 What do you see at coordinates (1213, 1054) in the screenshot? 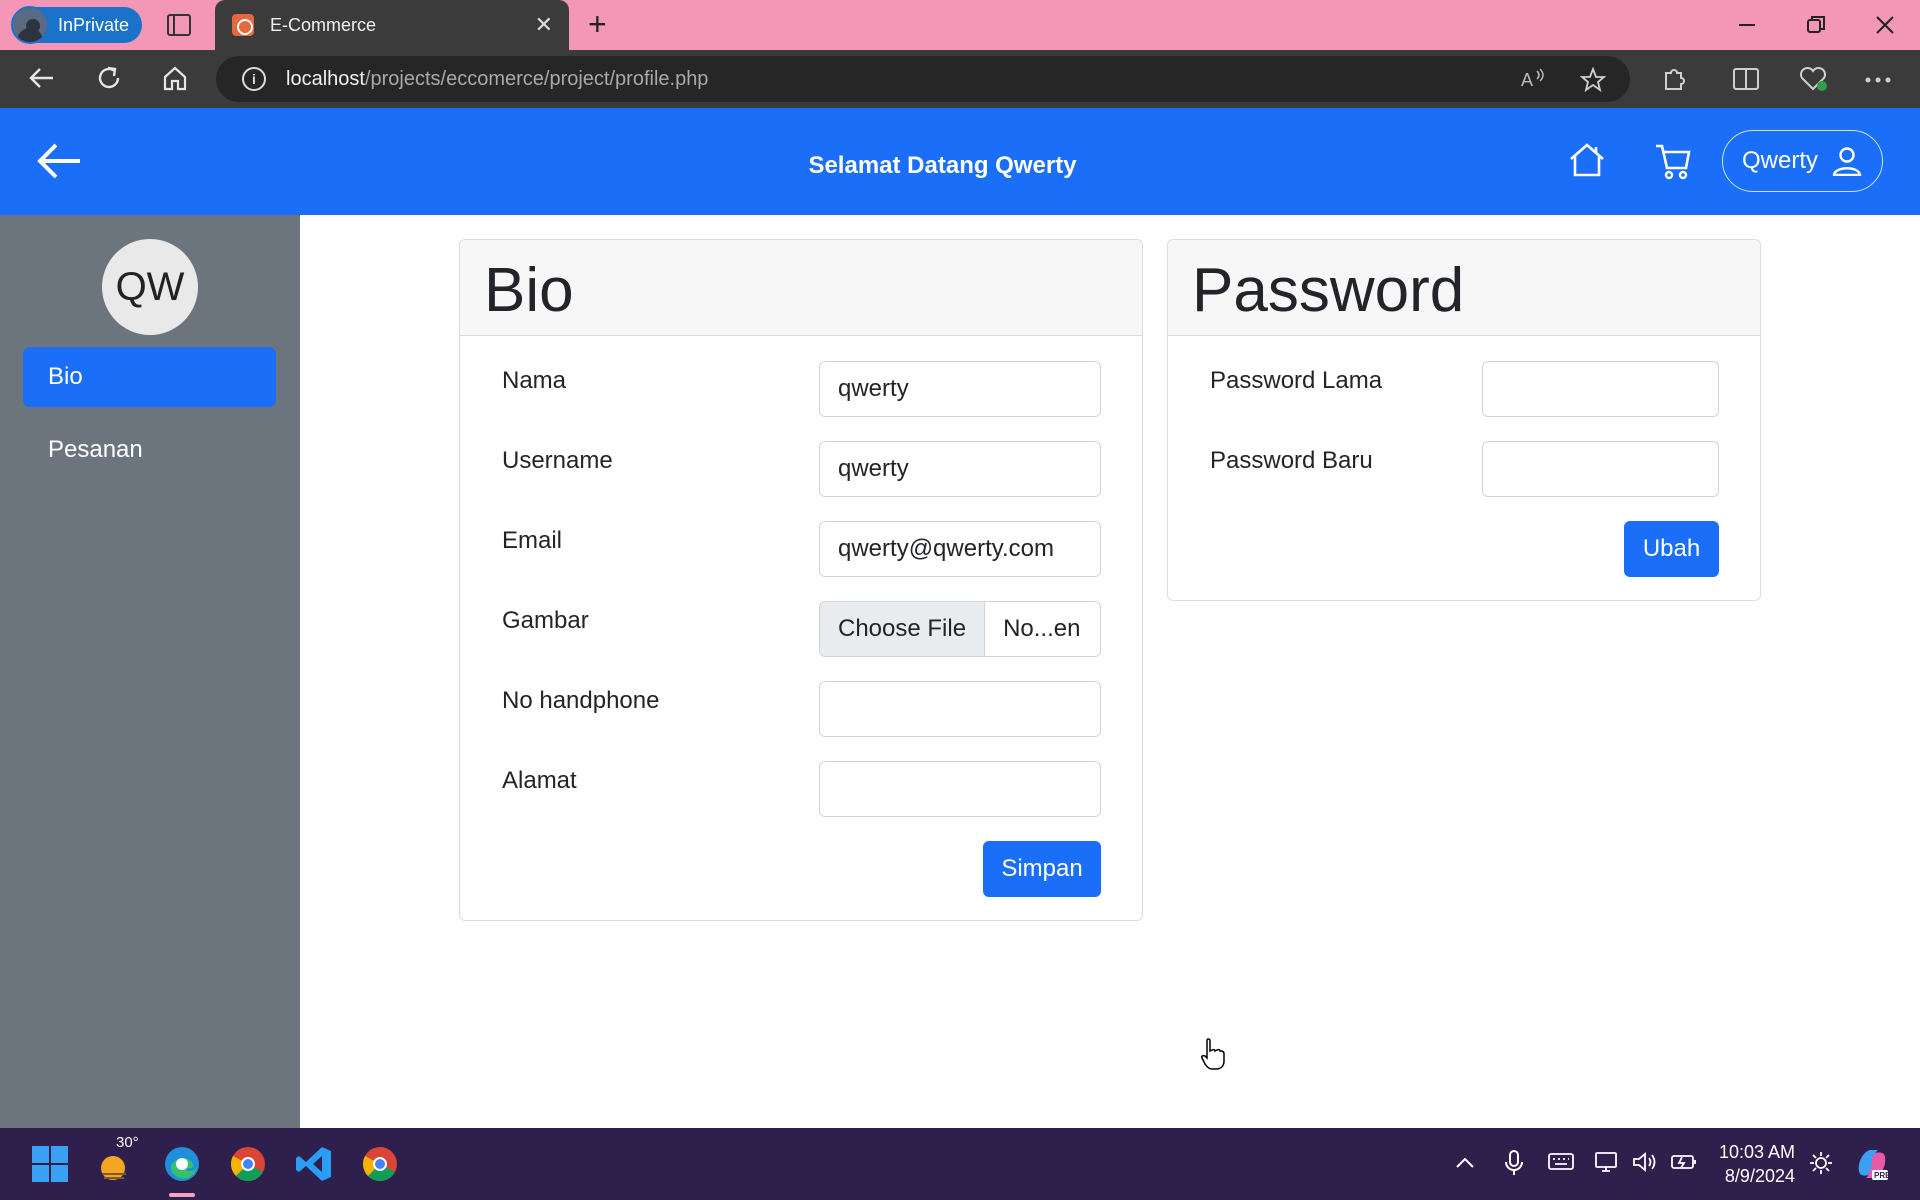
I see `hand-cursor-icon` at bounding box center [1213, 1054].